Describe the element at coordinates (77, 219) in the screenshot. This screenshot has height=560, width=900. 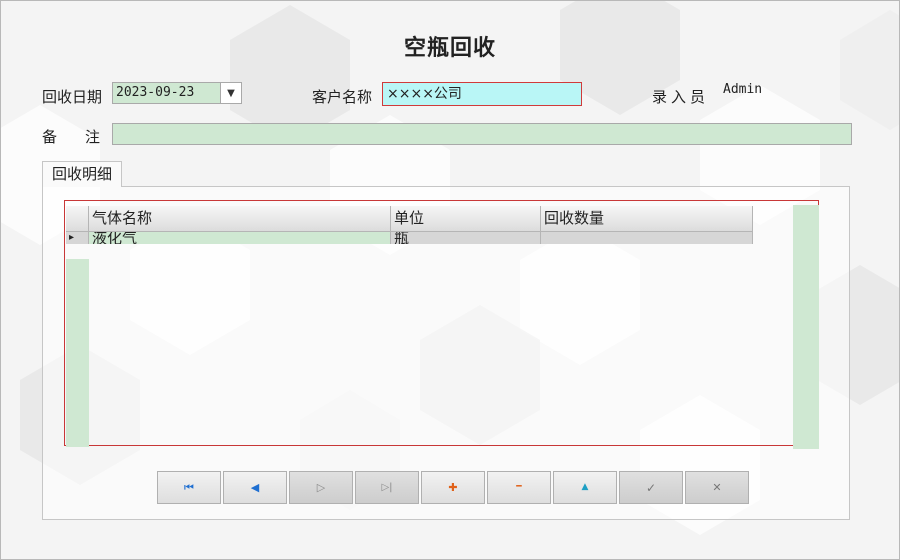
I see `grid-header-indicator` at that location.